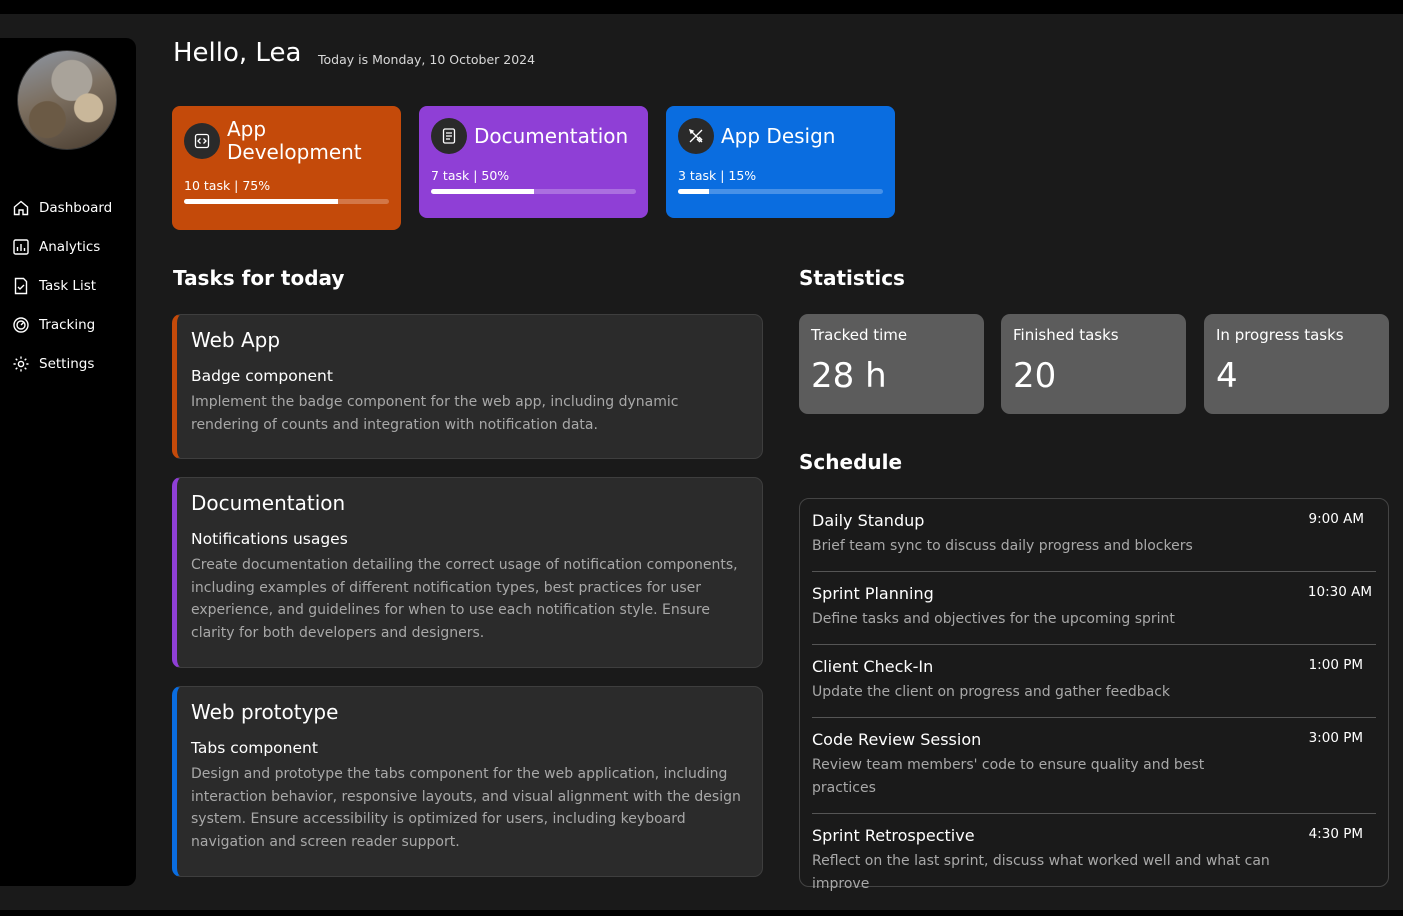 This screenshot has width=1403, height=916. Describe the element at coordinates (873, 593) in the screenshot. I see `schedule-title: Sprint Planning` at that location.